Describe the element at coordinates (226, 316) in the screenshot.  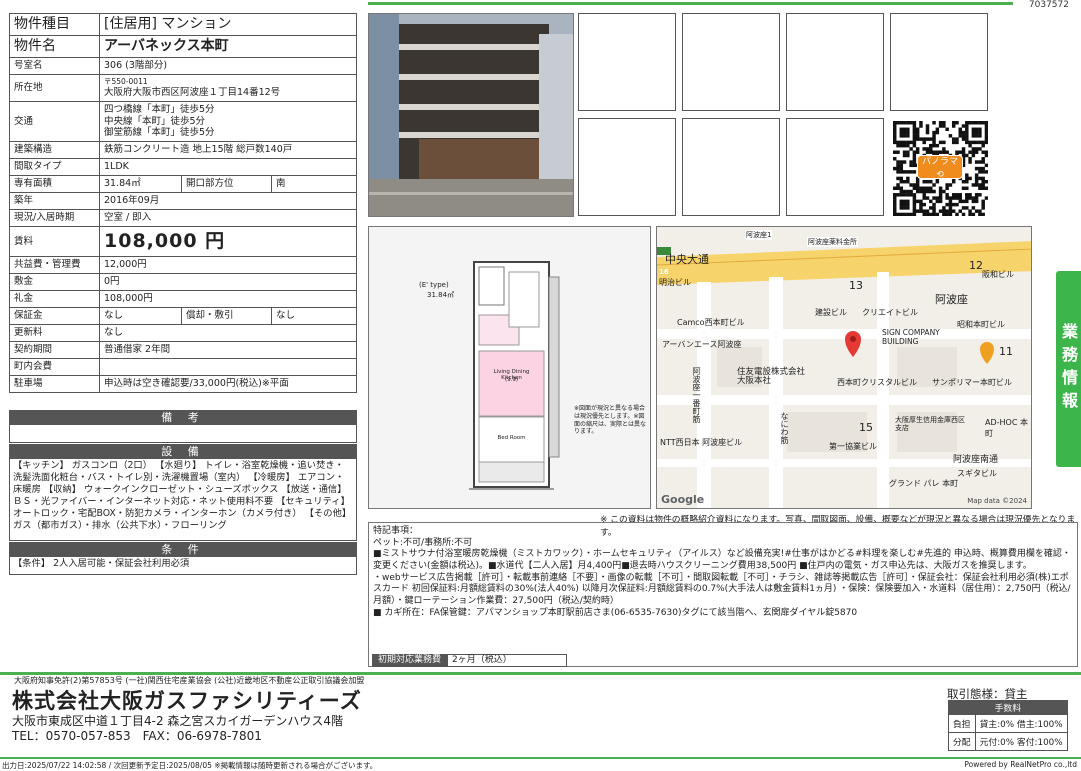
I see `amortization-label: 償却・敷引` at that location.